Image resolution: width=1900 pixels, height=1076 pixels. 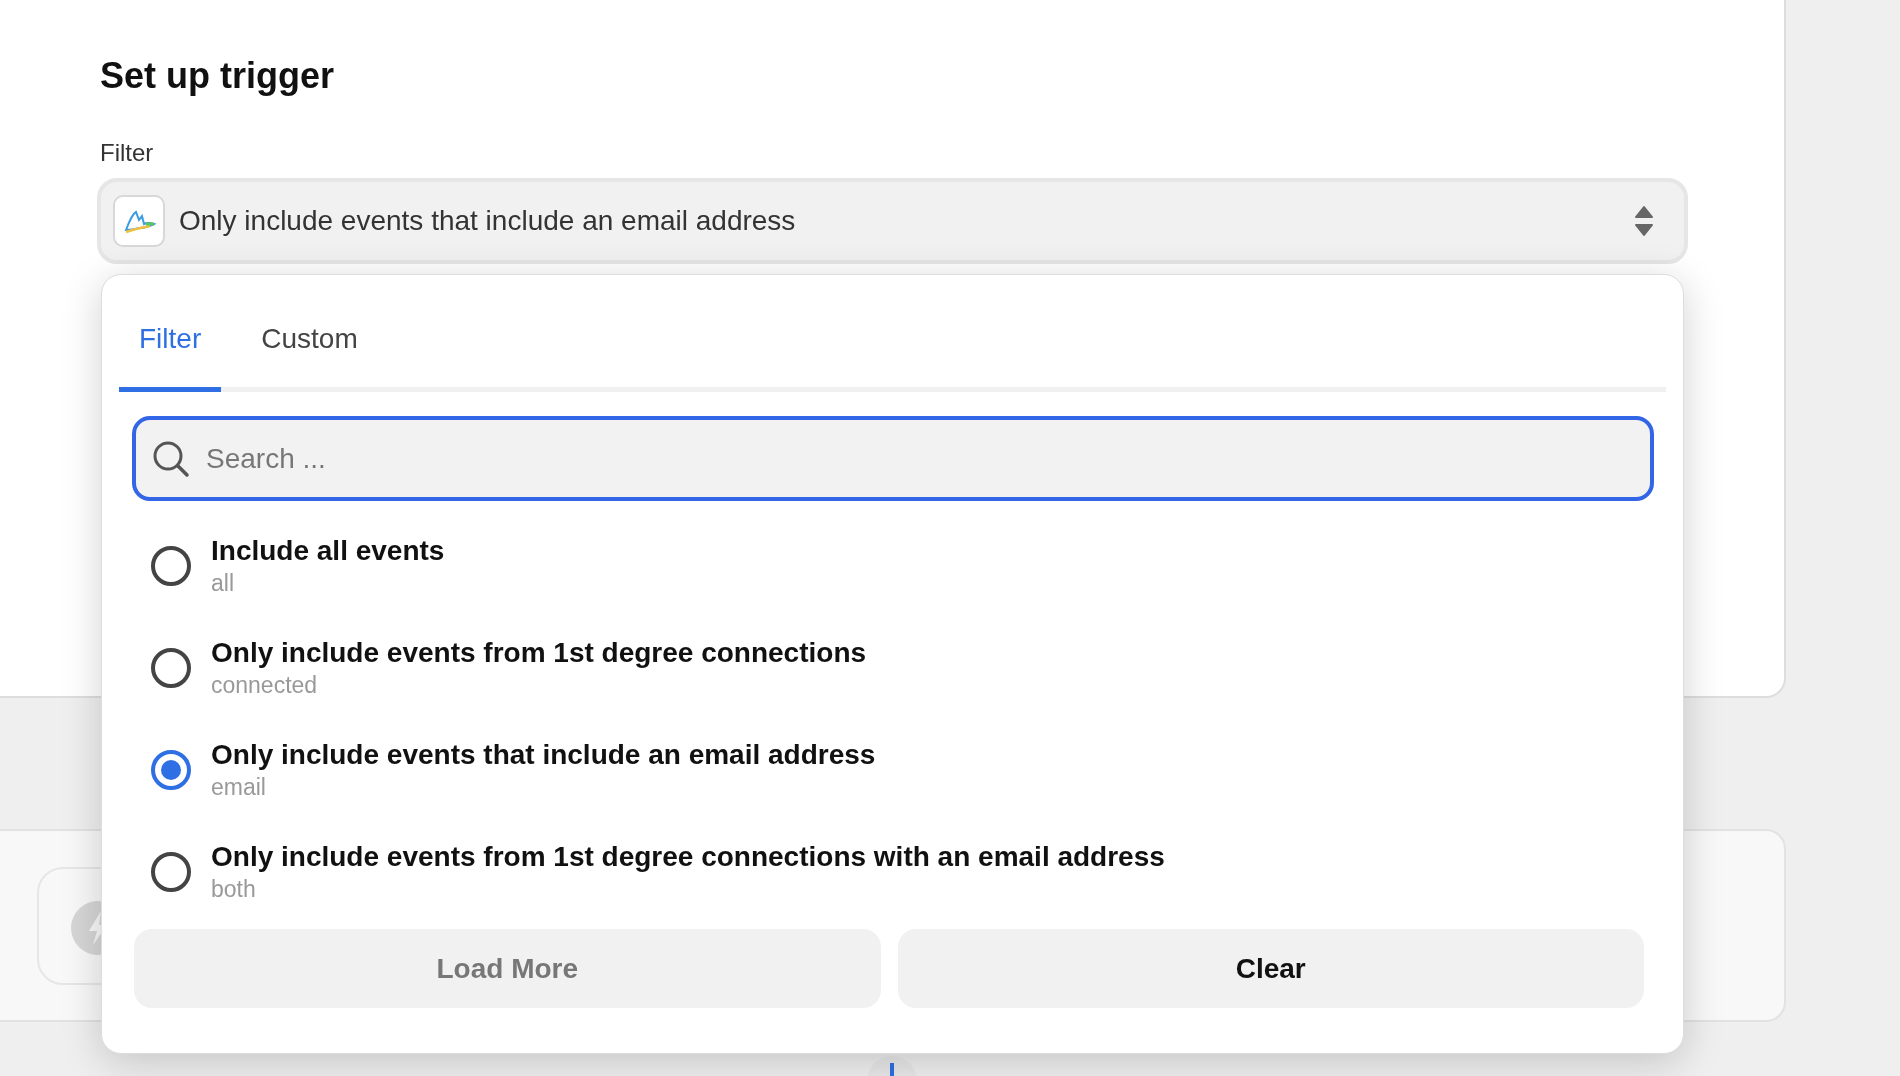 What do you see at coordinates (543, 755) in the screenshot?
I see `option-label: Only include events that include an email address` at bounding box center [543, 755].